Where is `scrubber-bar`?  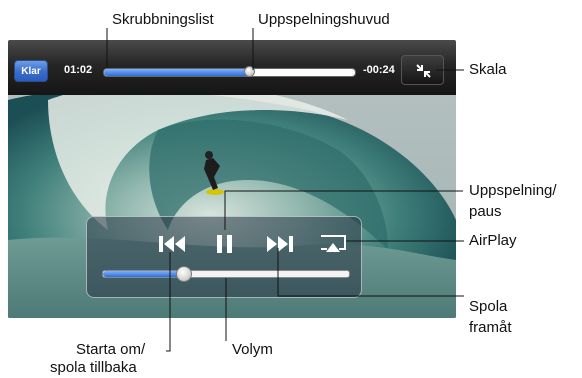 scrubber-bar is located at coordinates (229, 71).